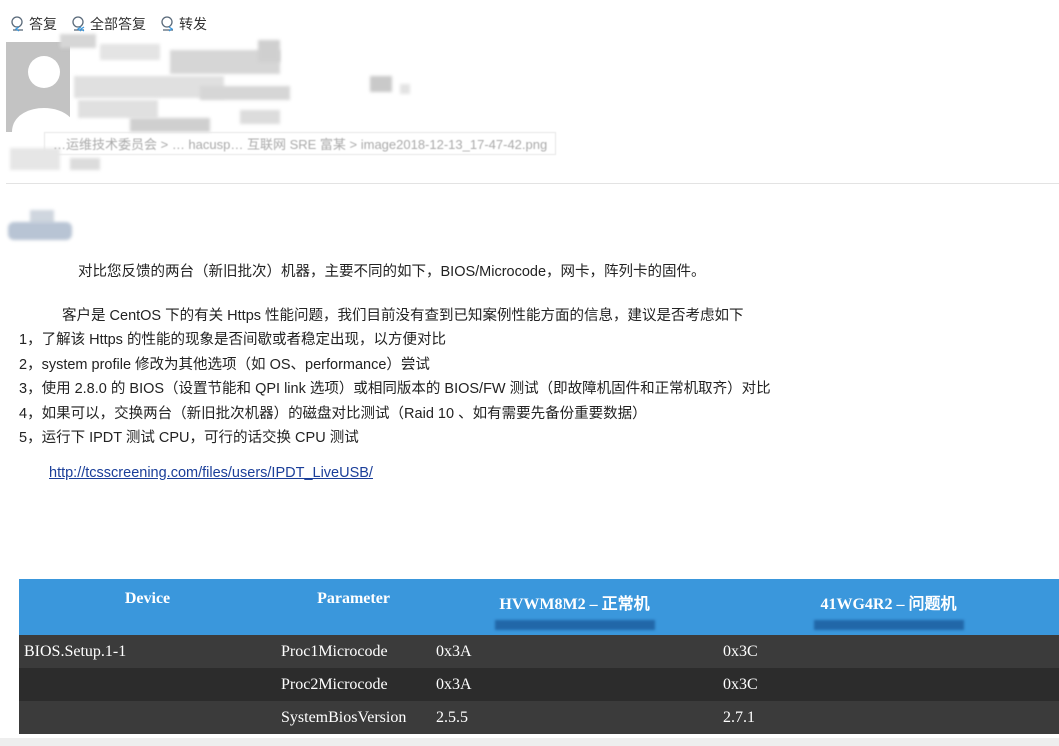 This screenshot has width=1059, height=746. I want to click on message-toolbar: 答复 全部答复 转发, so click(108, 24).